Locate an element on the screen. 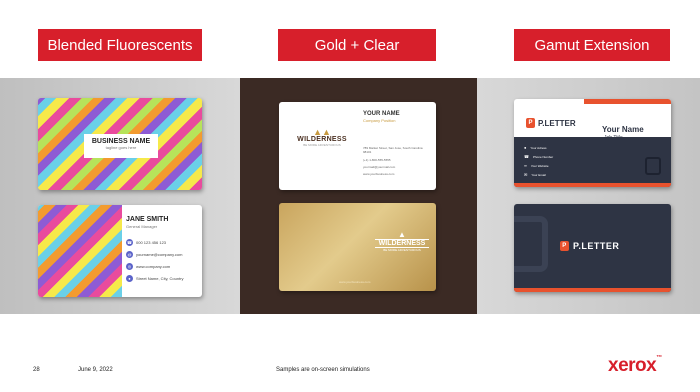 This screenshot has width=700, height=392. fluorescent-art is located at coordinates (80, 251).